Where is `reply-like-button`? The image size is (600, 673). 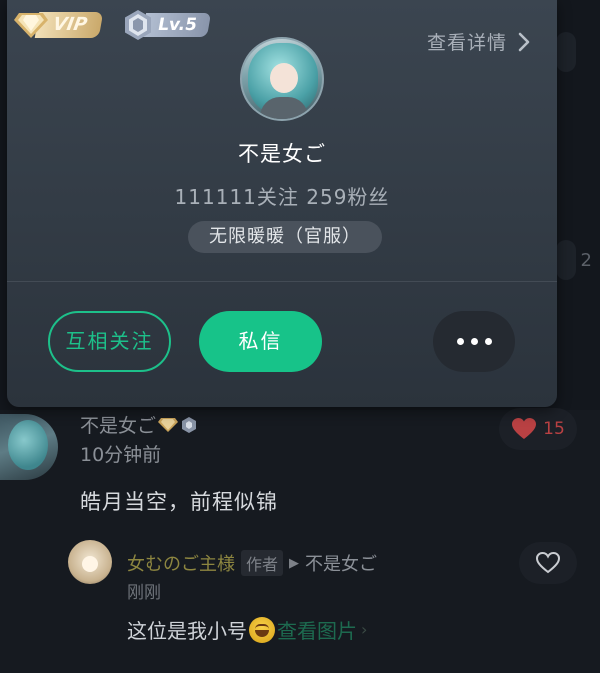 reply-like-button is located at coordinates (548, 563).